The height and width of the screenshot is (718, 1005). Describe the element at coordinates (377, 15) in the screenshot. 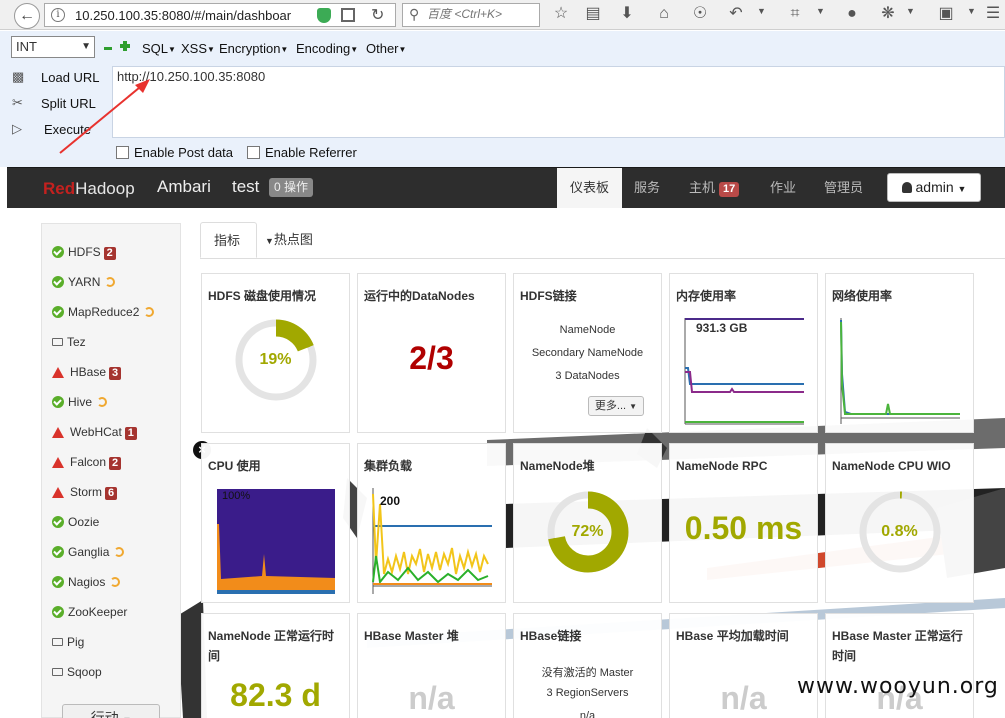

I see `refresh-icon: ↻` at that location.